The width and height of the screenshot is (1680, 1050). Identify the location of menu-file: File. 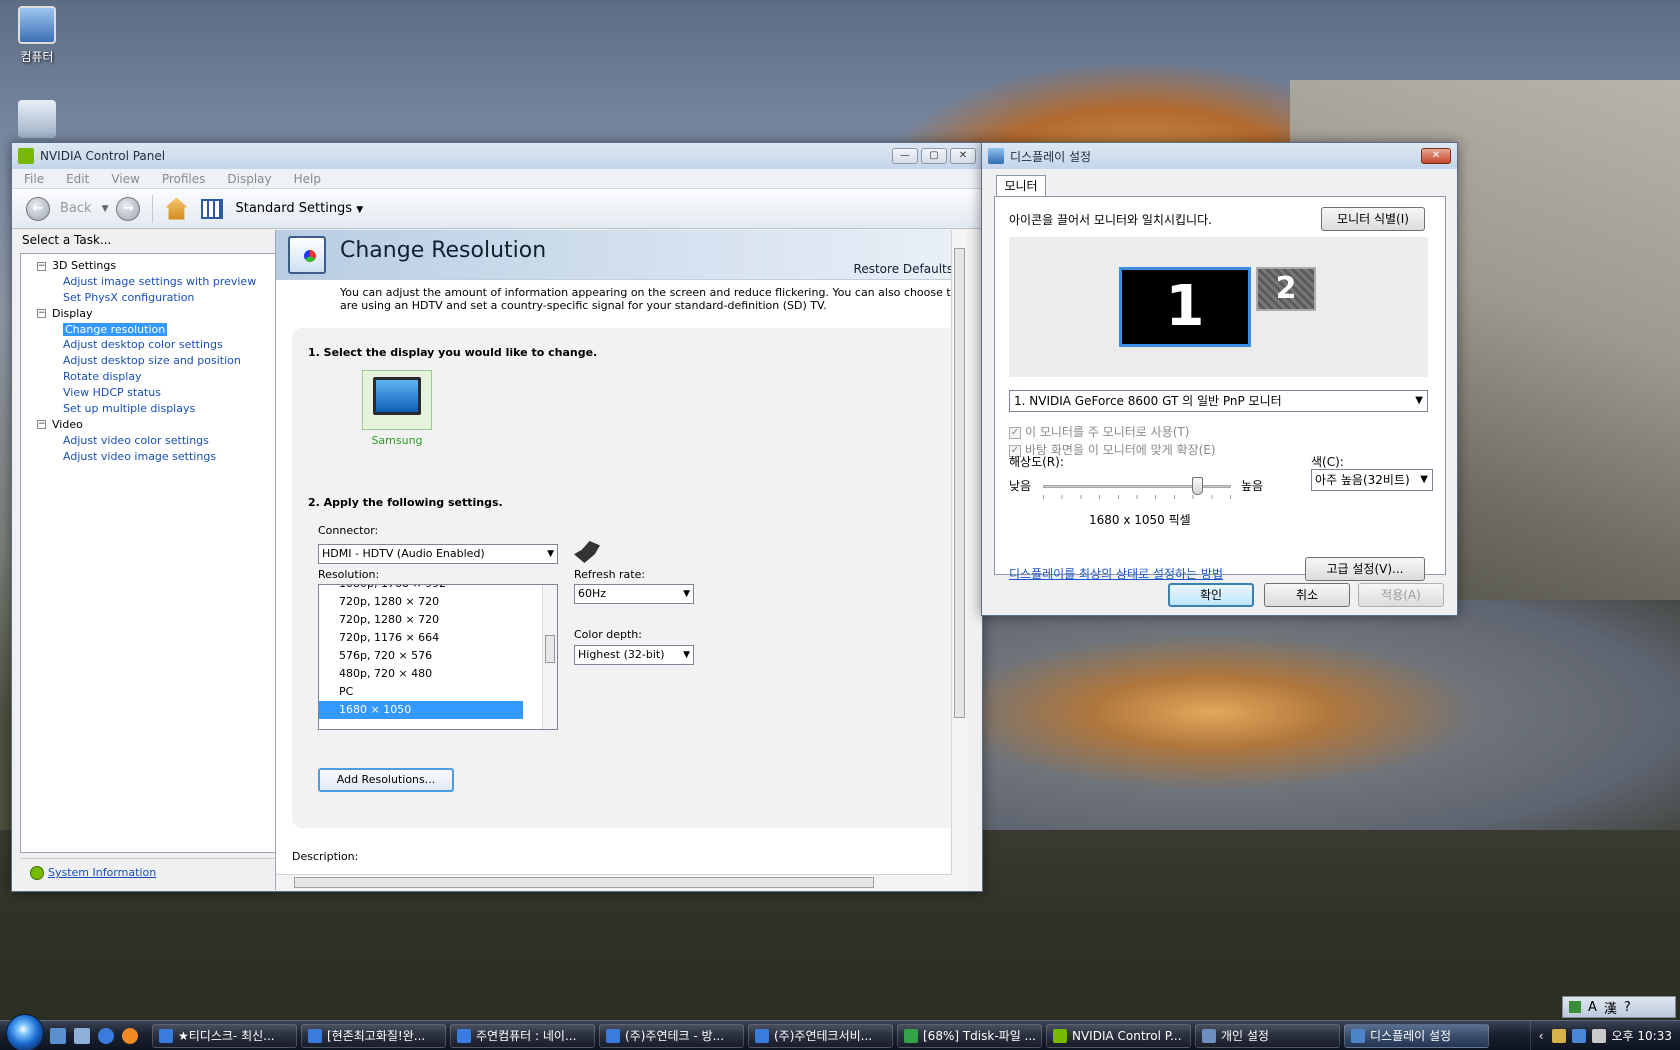
(34, 179).